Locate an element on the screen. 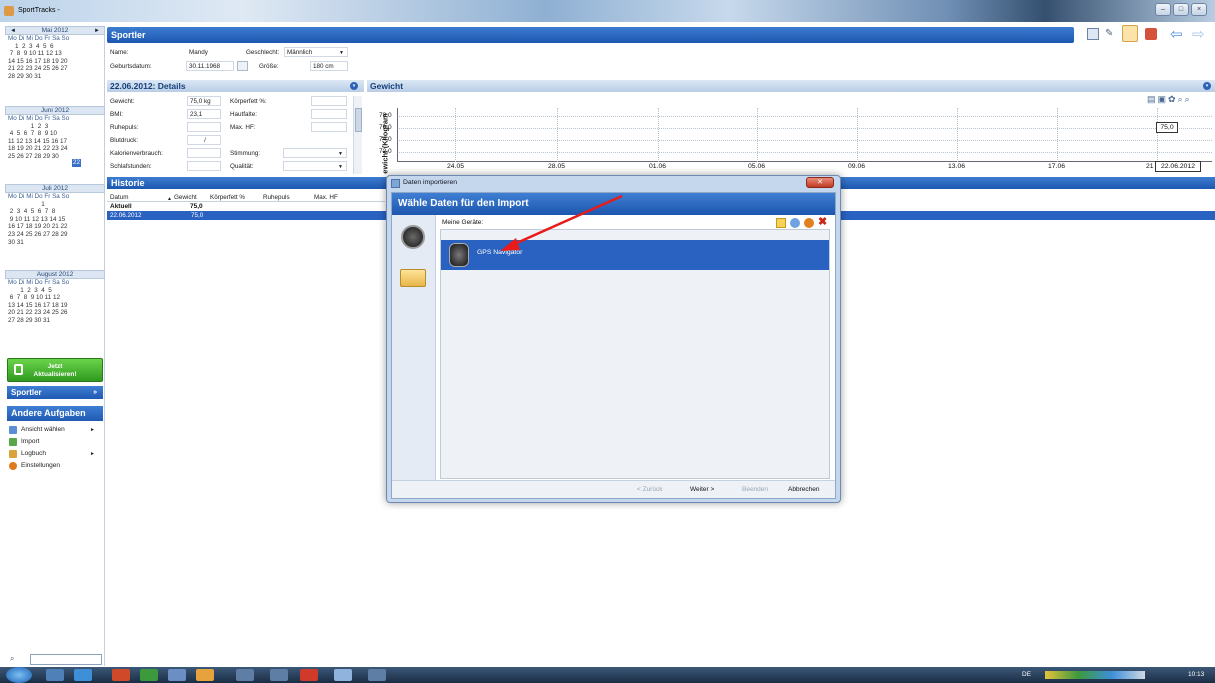 The width and height of the screenshot is (1215, 683). task-logbook: Logbuch ► is located at coordinates (55, 454).